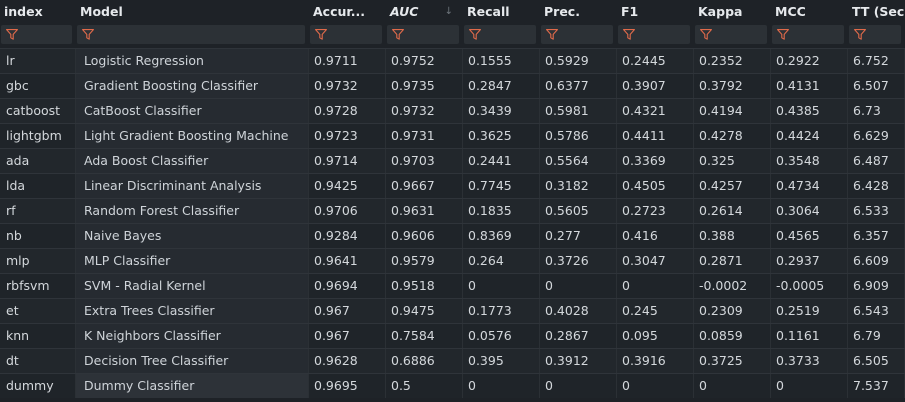 This screenshot has width=905, height=402. What do you see at coordinates (876, 386) in the screenshot?
I see `cell-tt: 7.537` at bounding box center [876, 386].